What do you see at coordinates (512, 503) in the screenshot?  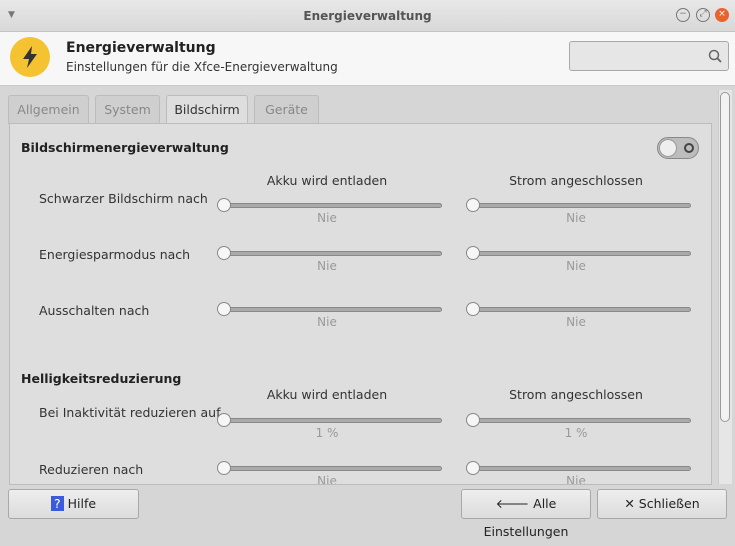 I see `arrow-left-icon: 🡐` at bounding box center [512, 503].